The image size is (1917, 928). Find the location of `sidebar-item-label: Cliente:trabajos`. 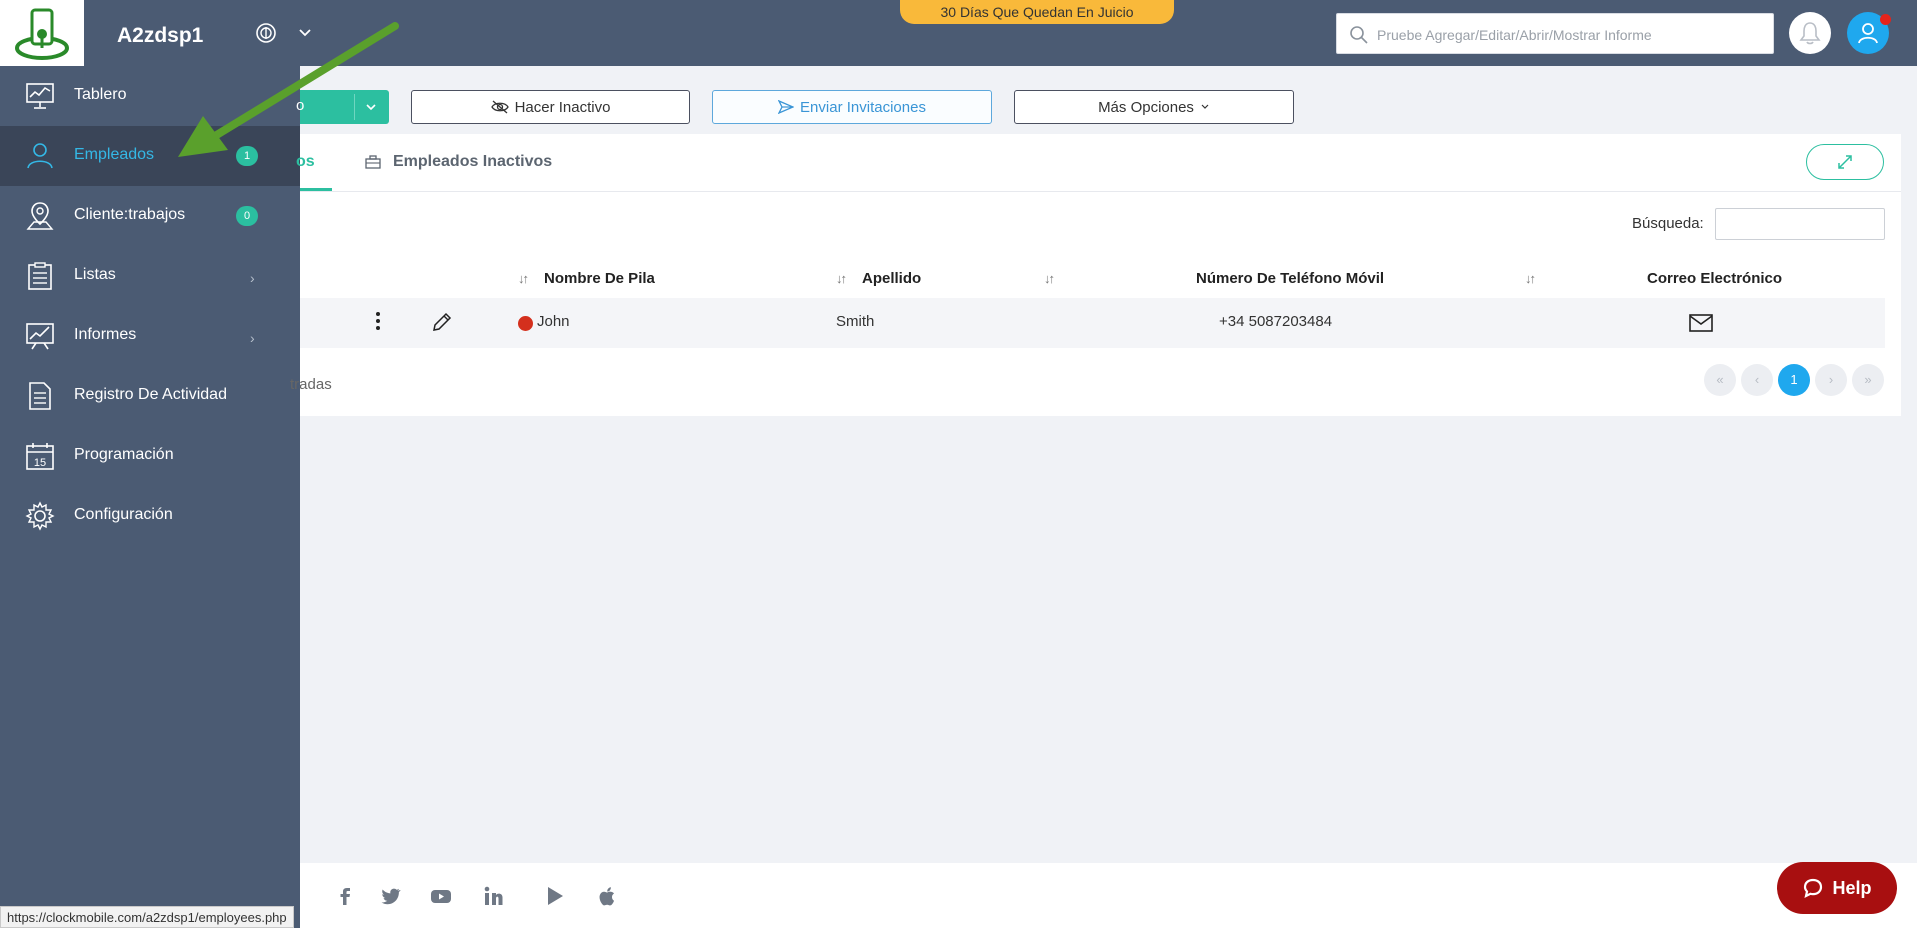

sidebar-item-label: Cliente:trabajos is located at coordinates (130, 214).